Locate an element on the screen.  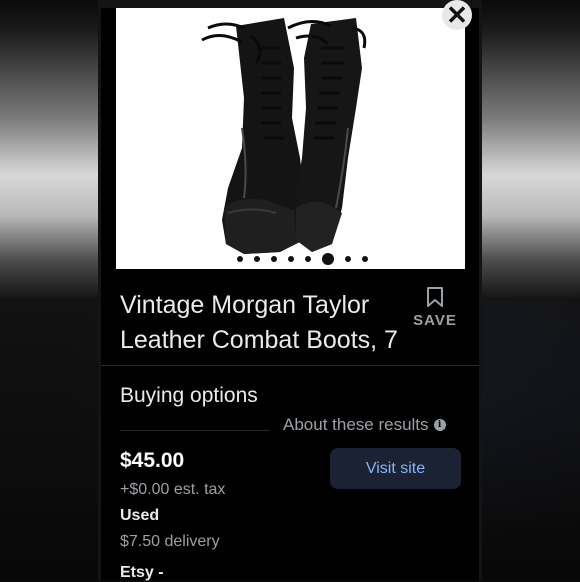
carousel-dots is located at coordinates (290, 259).